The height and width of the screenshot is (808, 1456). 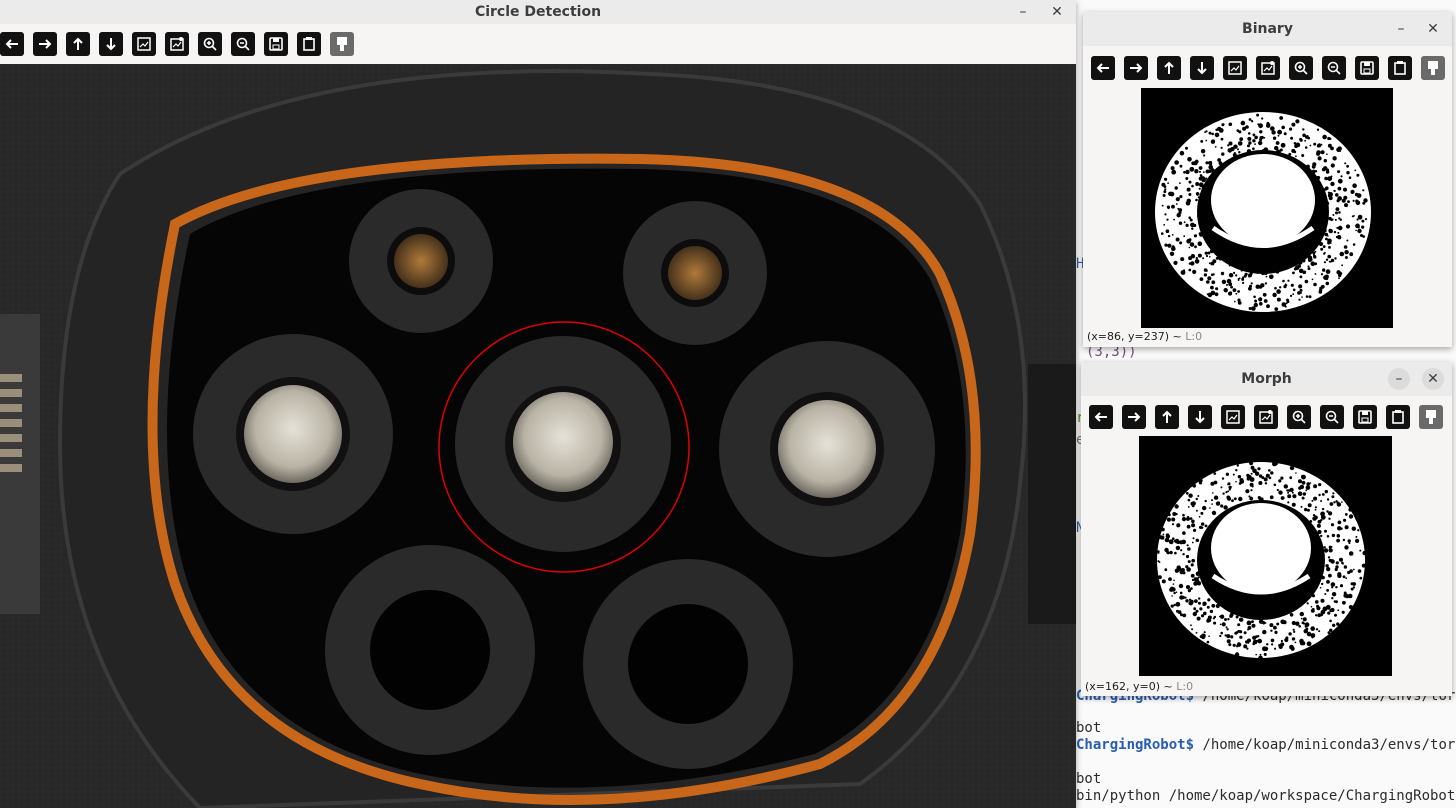 What do you see at coordinates (563, 444) in the screenshot?
I see `socket-center` at bounding box center [563, 444].